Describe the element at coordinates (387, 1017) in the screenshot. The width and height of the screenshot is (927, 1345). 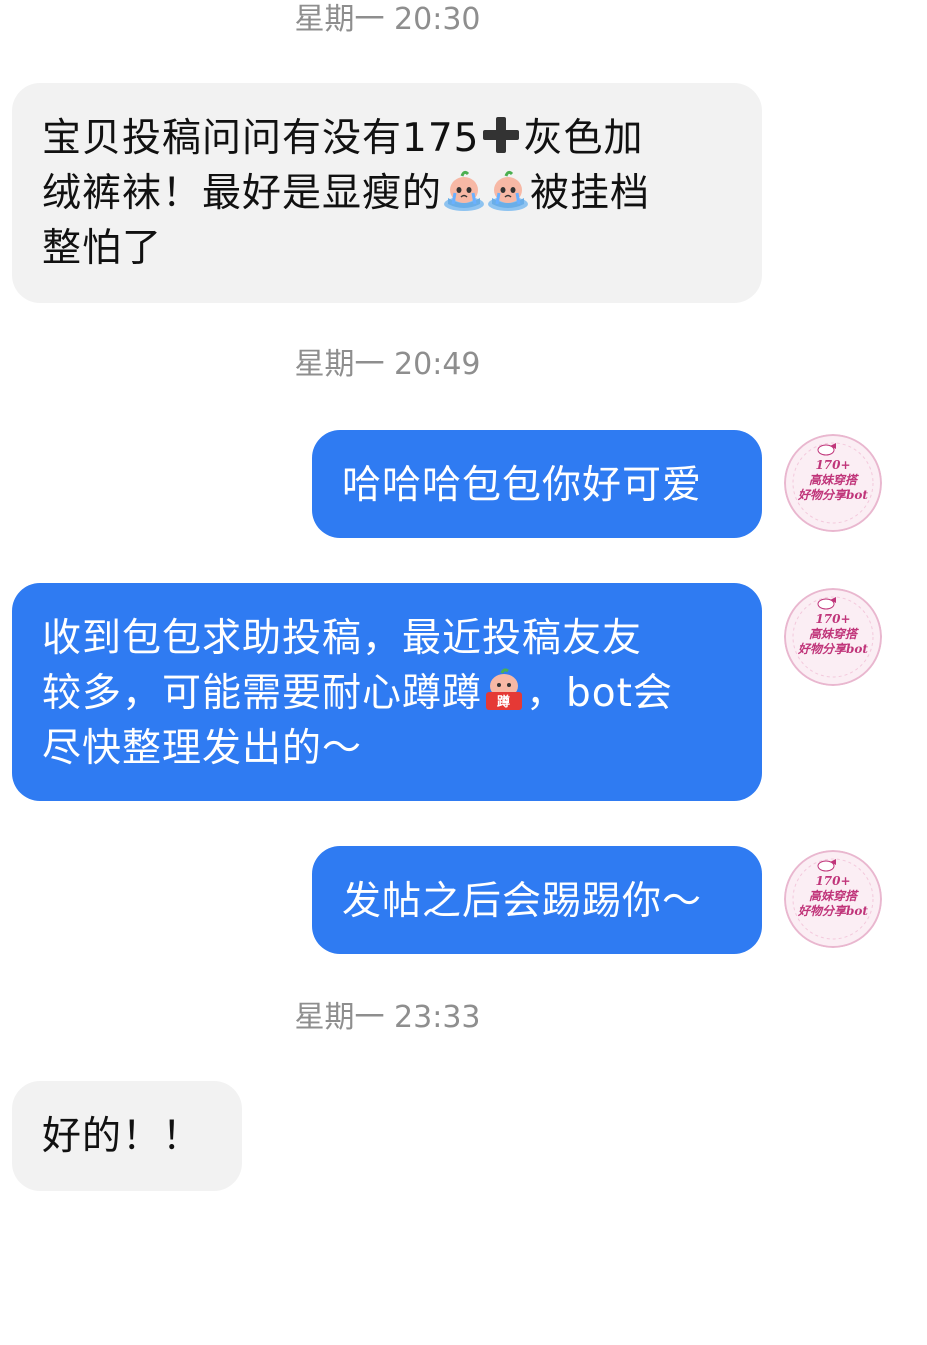
I see `timestamp: 星期一 23:33` at that location.